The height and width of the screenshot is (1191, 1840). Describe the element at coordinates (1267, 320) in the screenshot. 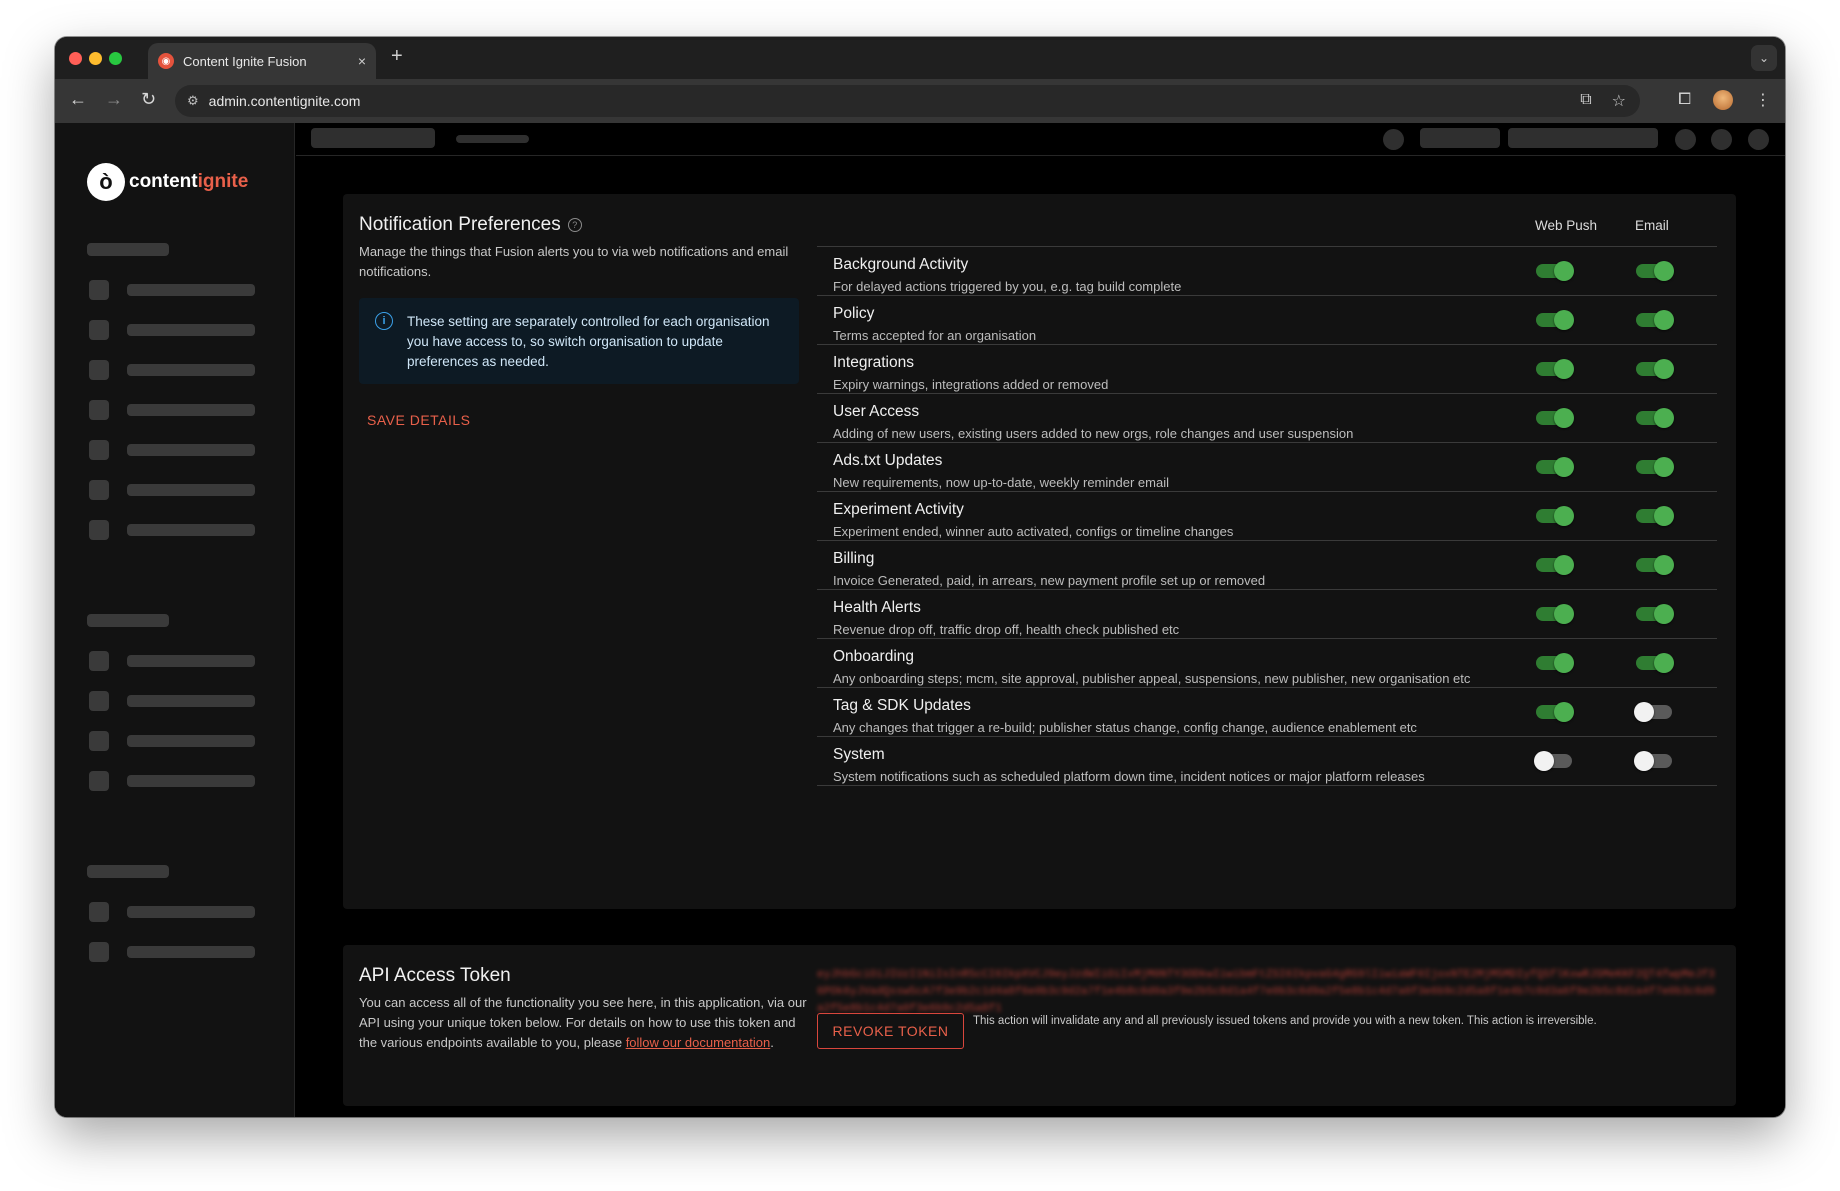

I see `preference-row: Policy Terms accepted for an organisation` at that location.